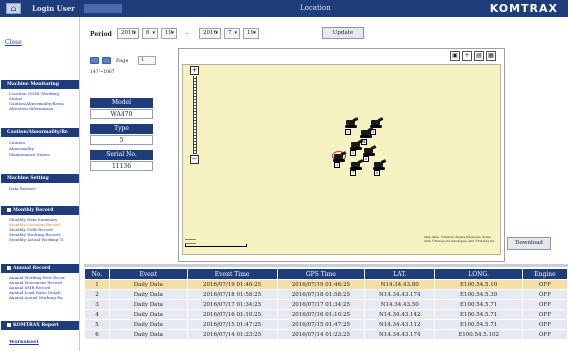 The image size is (568, 351). Describe the element at coordinates (216, 245) in the screenshot. I see `map-scale-bar` at that location.